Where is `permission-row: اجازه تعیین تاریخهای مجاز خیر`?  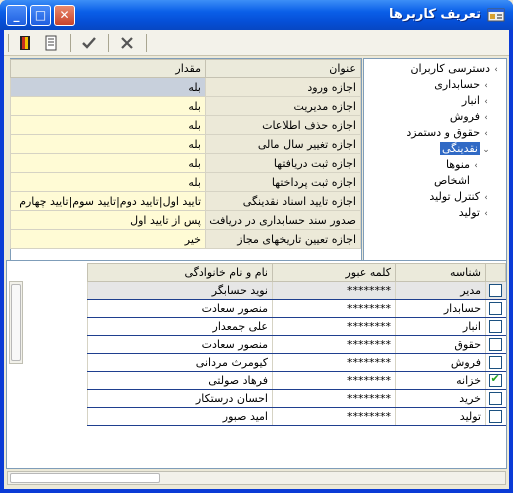
permission-row: اجازه تعیین تاریخهای مجاز خیر is located at coordinates (185, 239).